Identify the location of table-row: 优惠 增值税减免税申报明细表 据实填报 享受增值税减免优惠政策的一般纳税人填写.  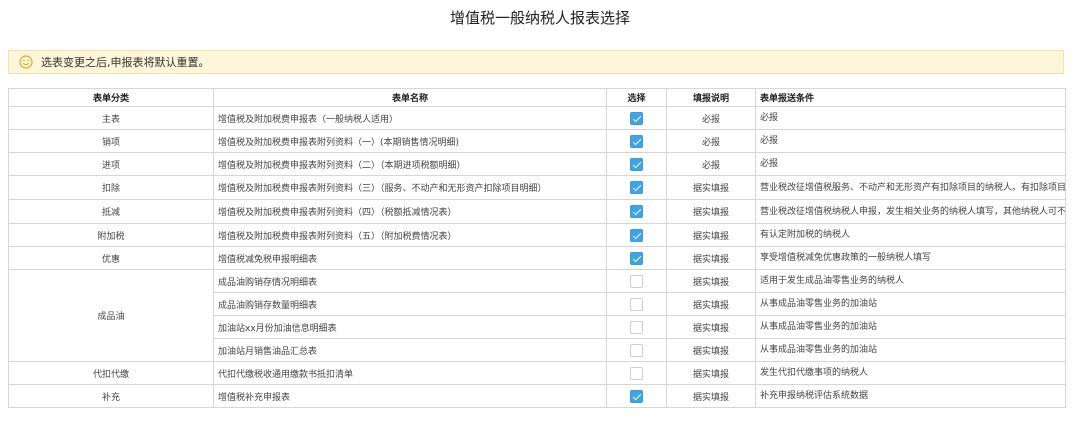
(537, 258).